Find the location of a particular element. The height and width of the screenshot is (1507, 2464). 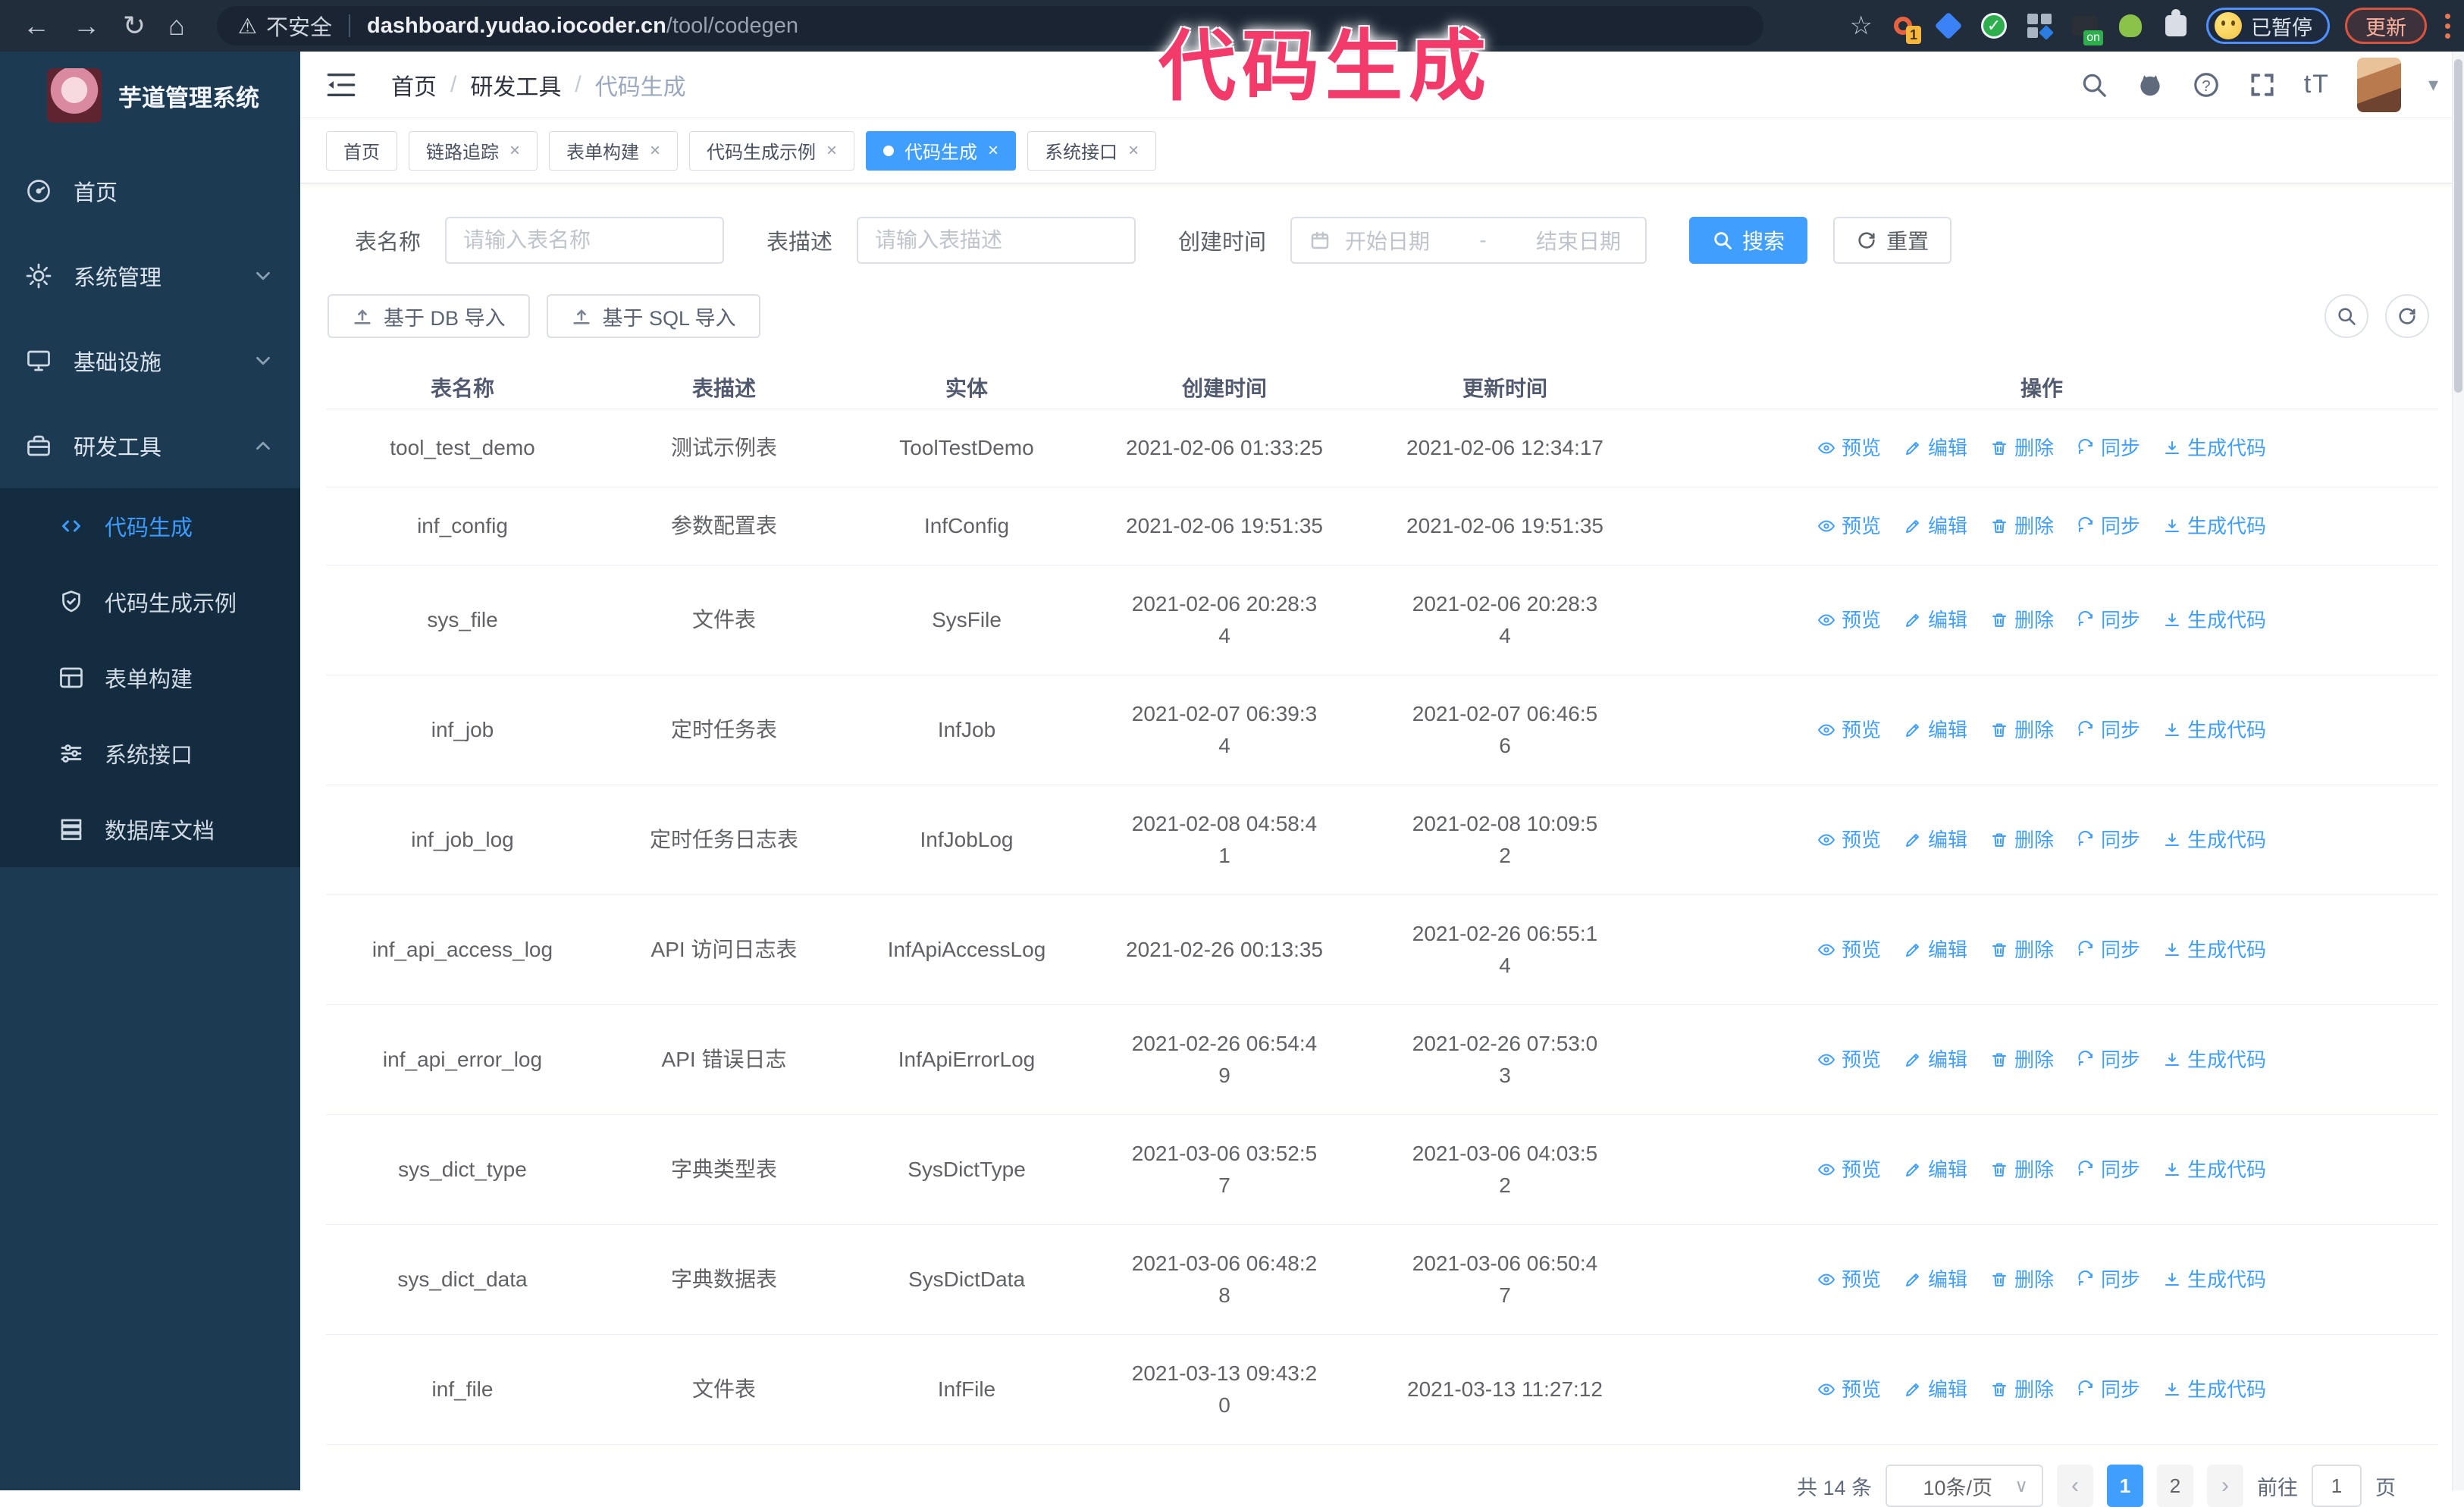

sidebar-submenu-item: 数据库文档 is located at coordinates (150, 829).